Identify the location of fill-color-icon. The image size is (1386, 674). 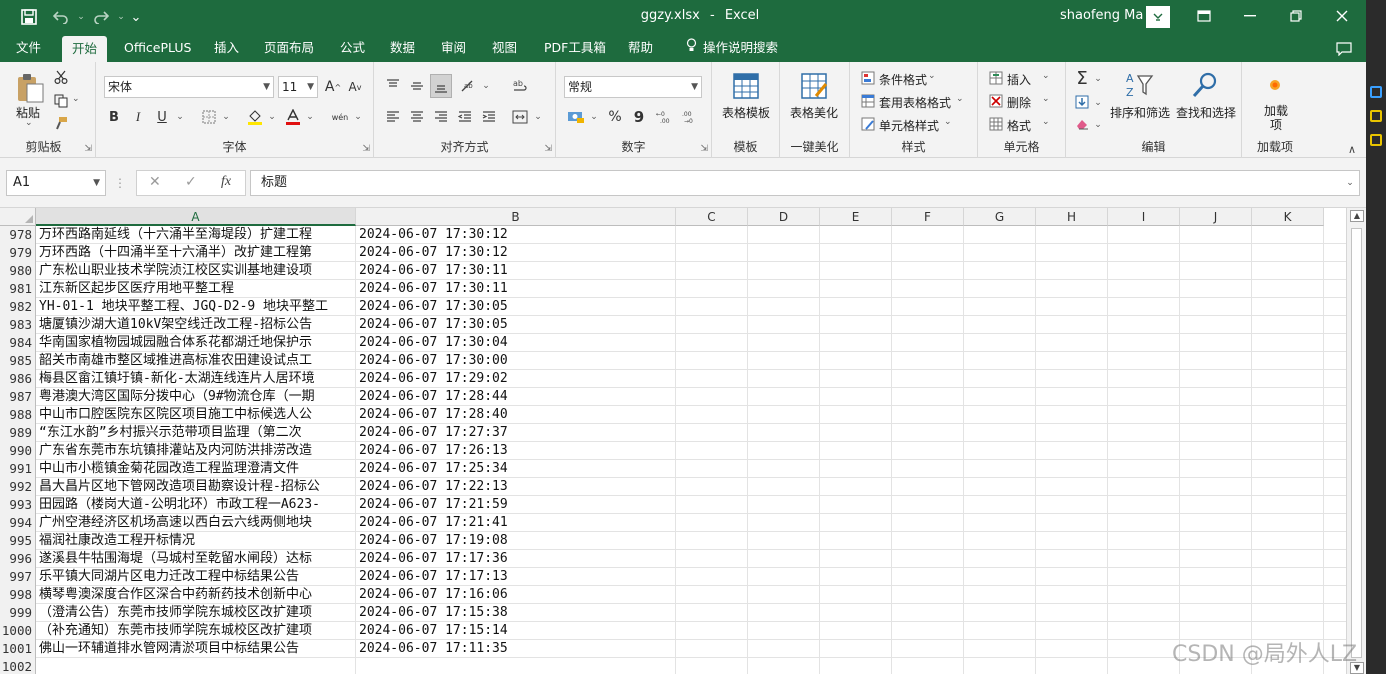
(255, 117).